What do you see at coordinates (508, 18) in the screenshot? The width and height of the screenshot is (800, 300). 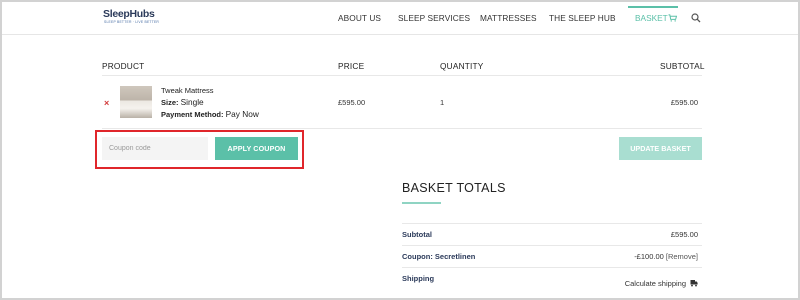 I see `nav-mattresses: MATTRESSES` at bounding box center [508, 18].